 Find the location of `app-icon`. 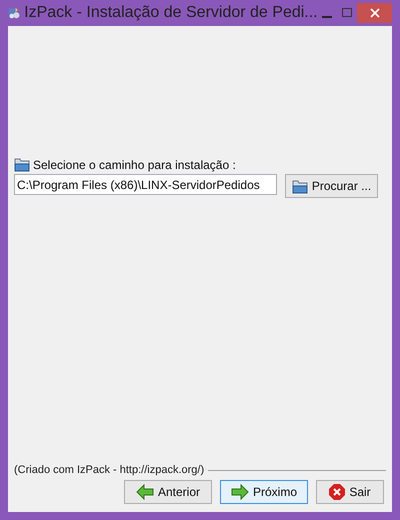

app-icon is located at coordinates (14, 13).